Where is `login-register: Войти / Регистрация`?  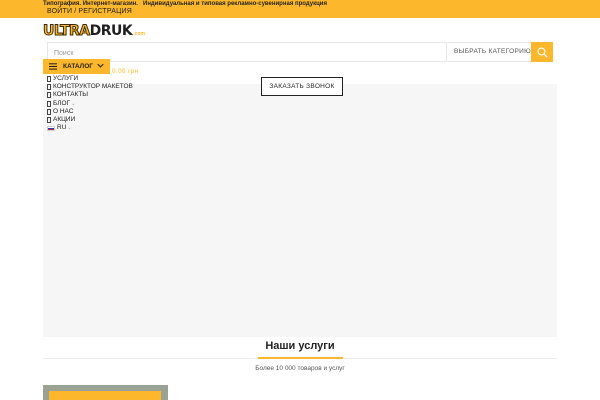 login-register: Войти / Регистрация is located at coordinates (89, 11).